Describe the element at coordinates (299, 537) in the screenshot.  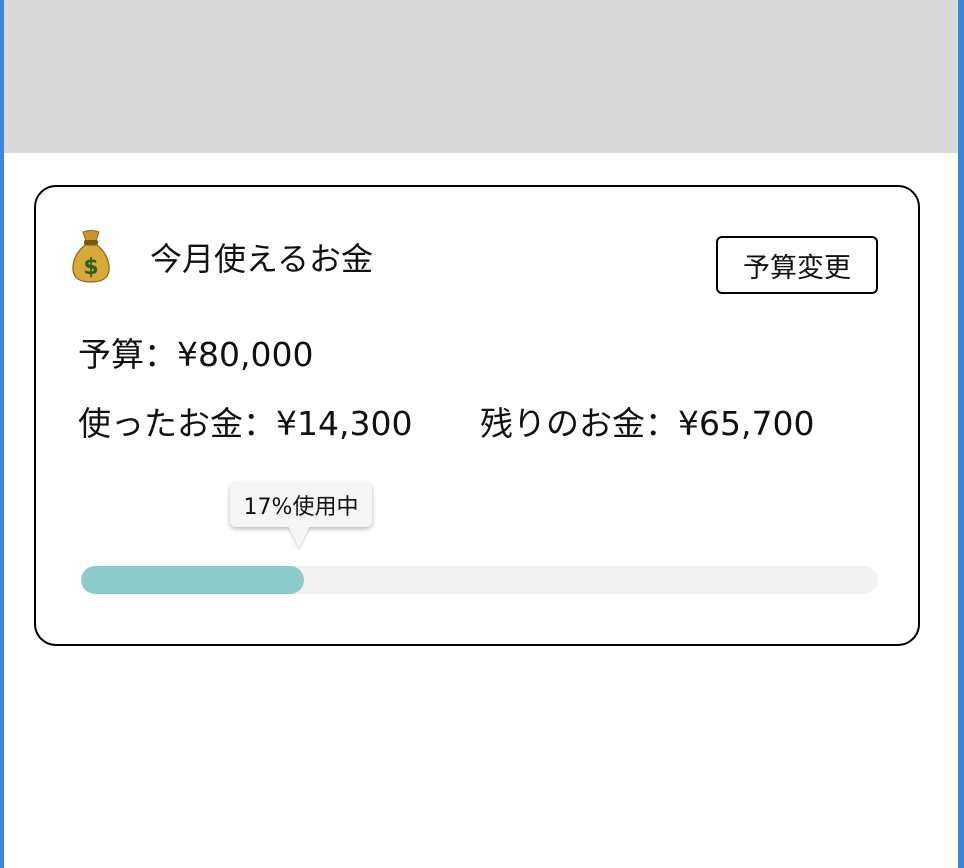
I see `tooltip-arrow` at that location.